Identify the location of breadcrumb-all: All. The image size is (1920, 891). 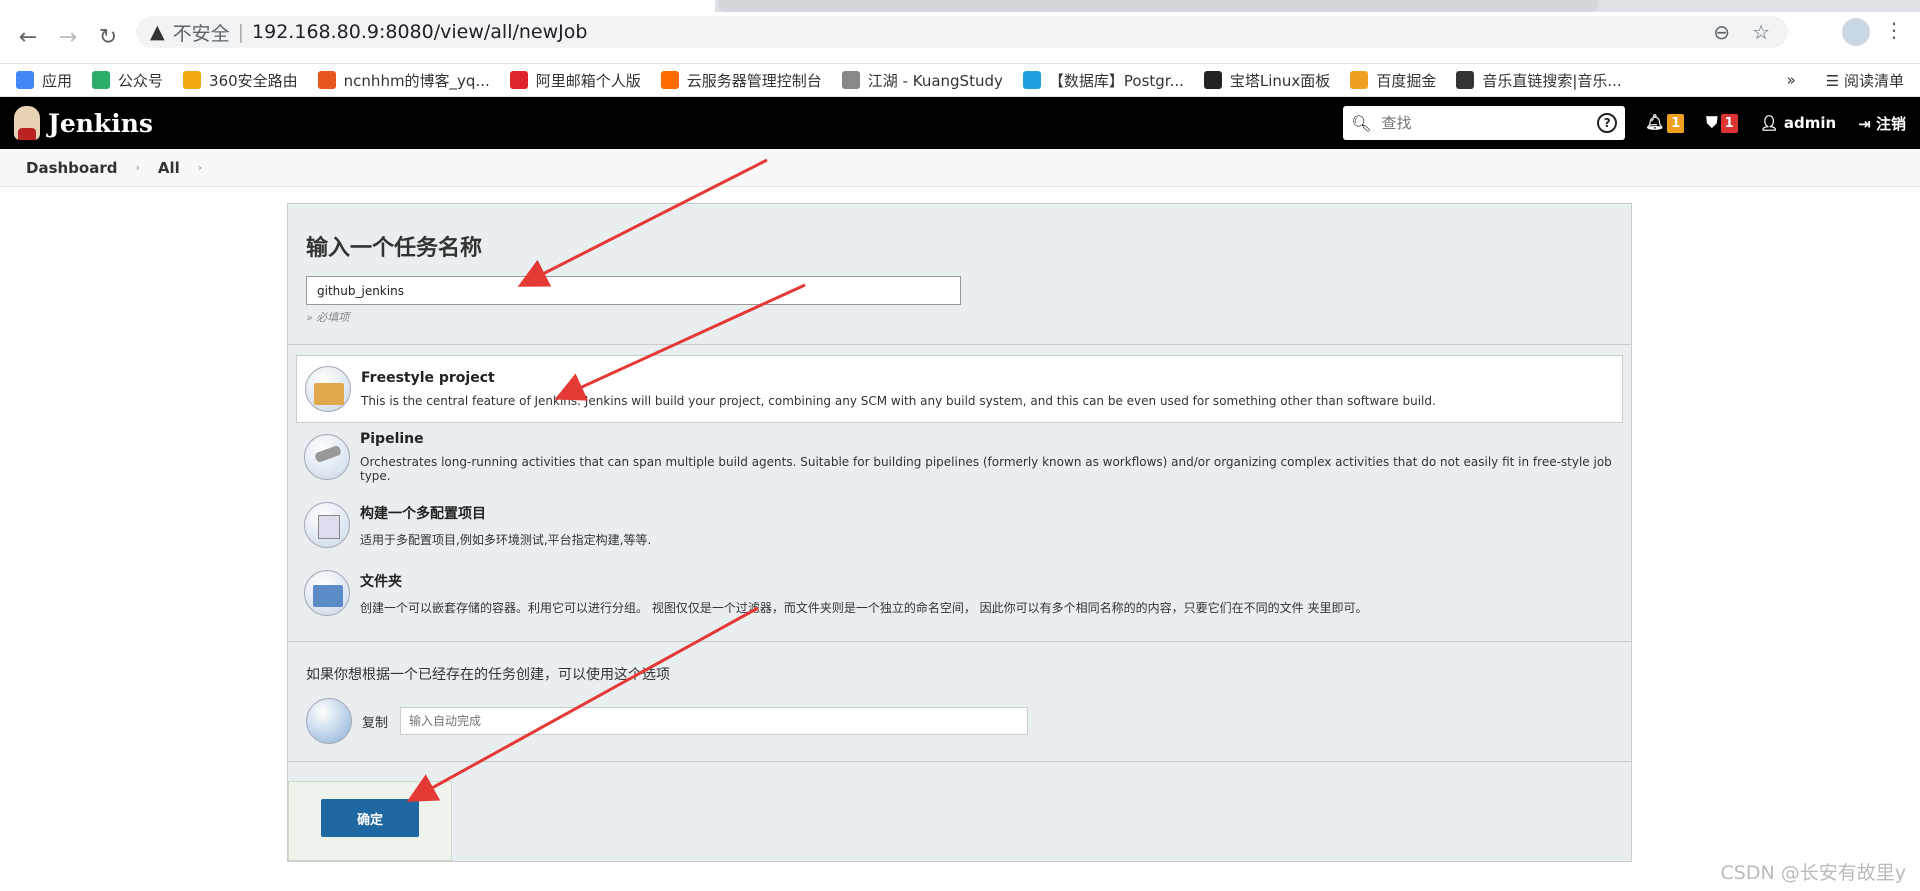
(169, 168).